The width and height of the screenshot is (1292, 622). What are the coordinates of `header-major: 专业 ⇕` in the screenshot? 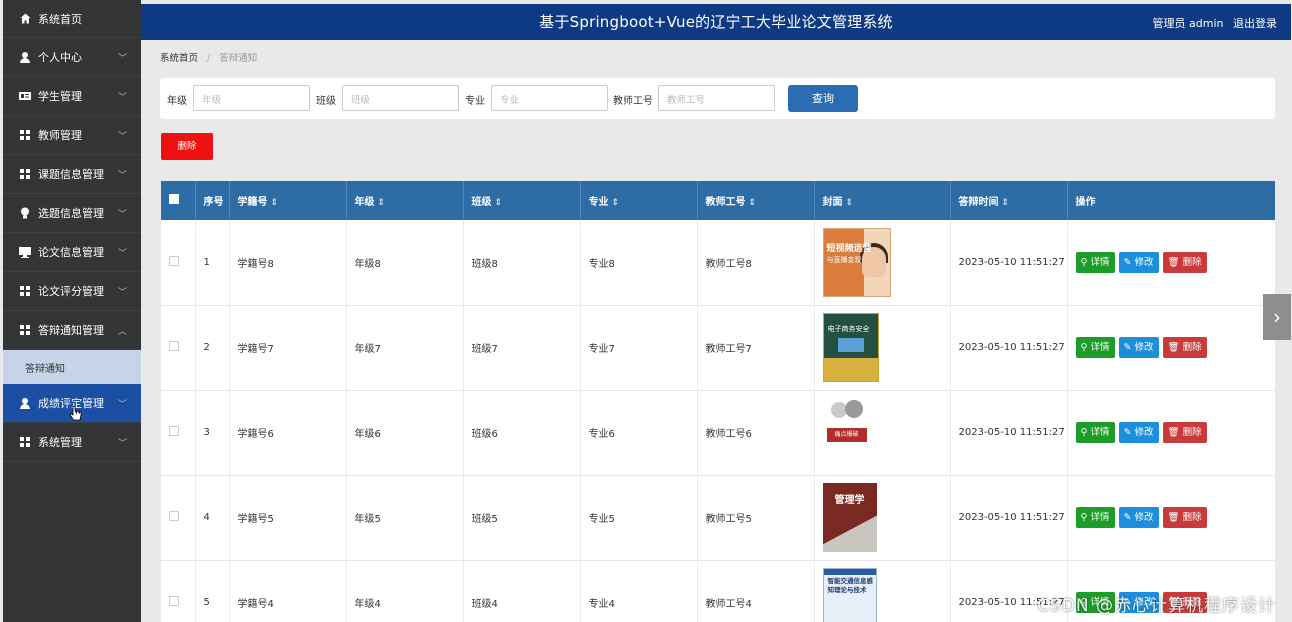 It's located at (639, 200).